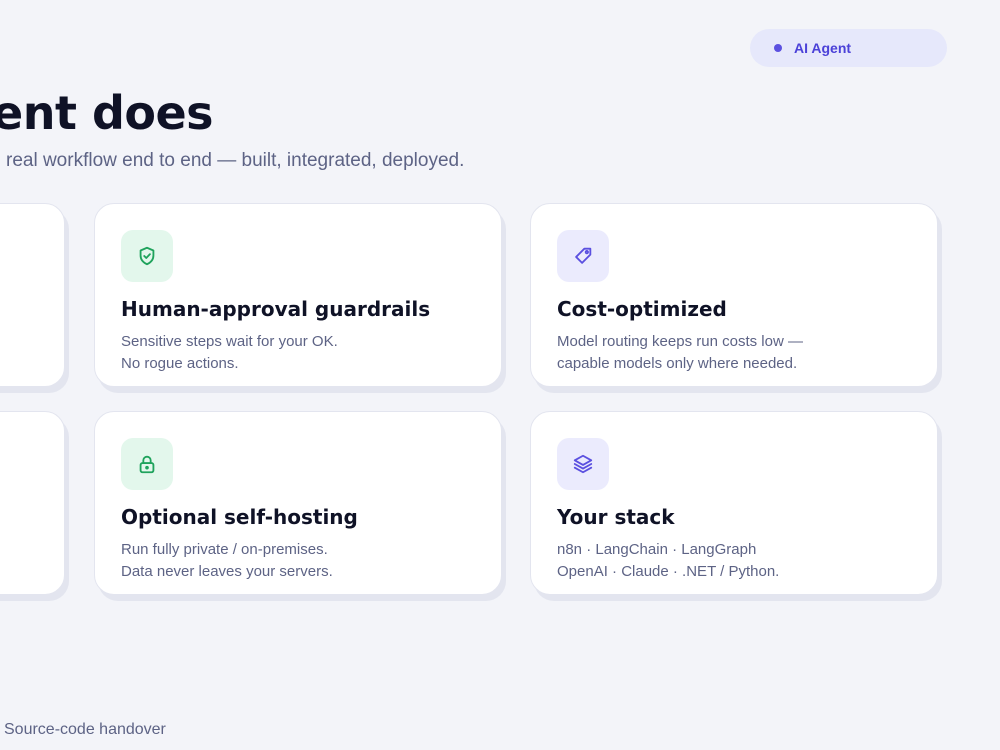 This screenshot has width=1000, height=750. I want to click on footer-feature-item: Source-code handover, so click(85, 729).